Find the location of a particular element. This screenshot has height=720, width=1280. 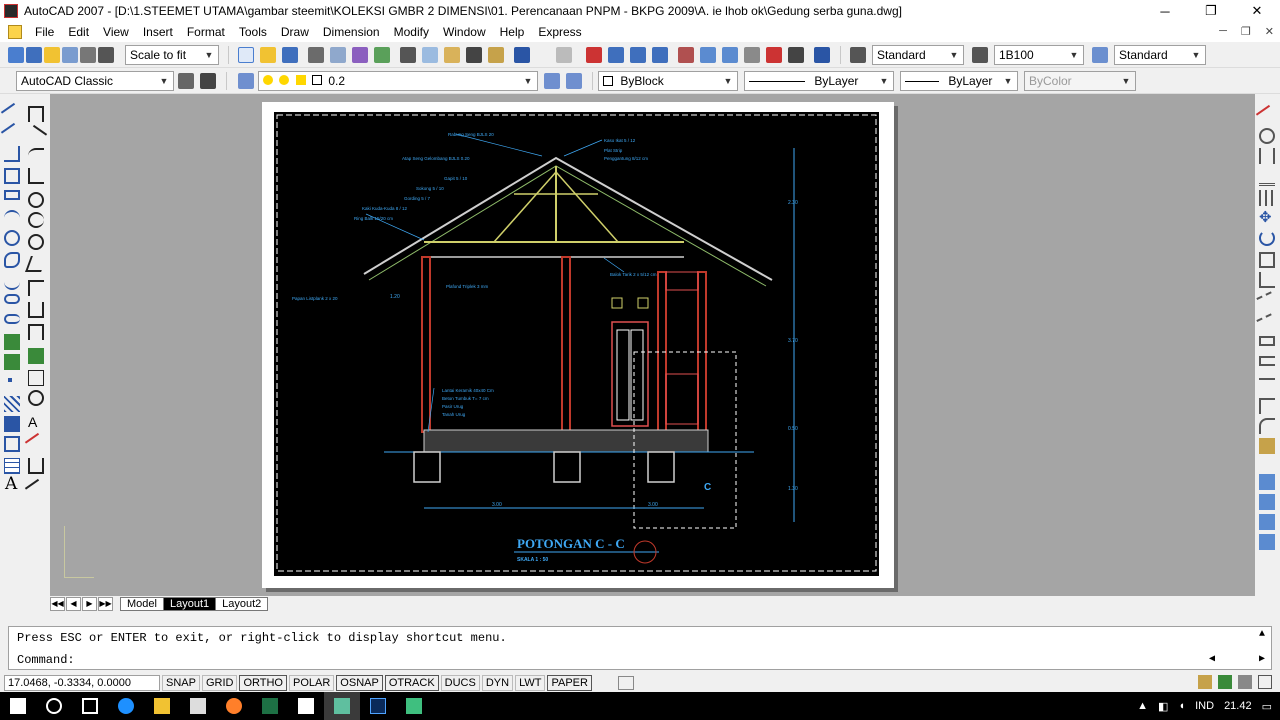

offset-icon is located at coordinates (1267, 178).